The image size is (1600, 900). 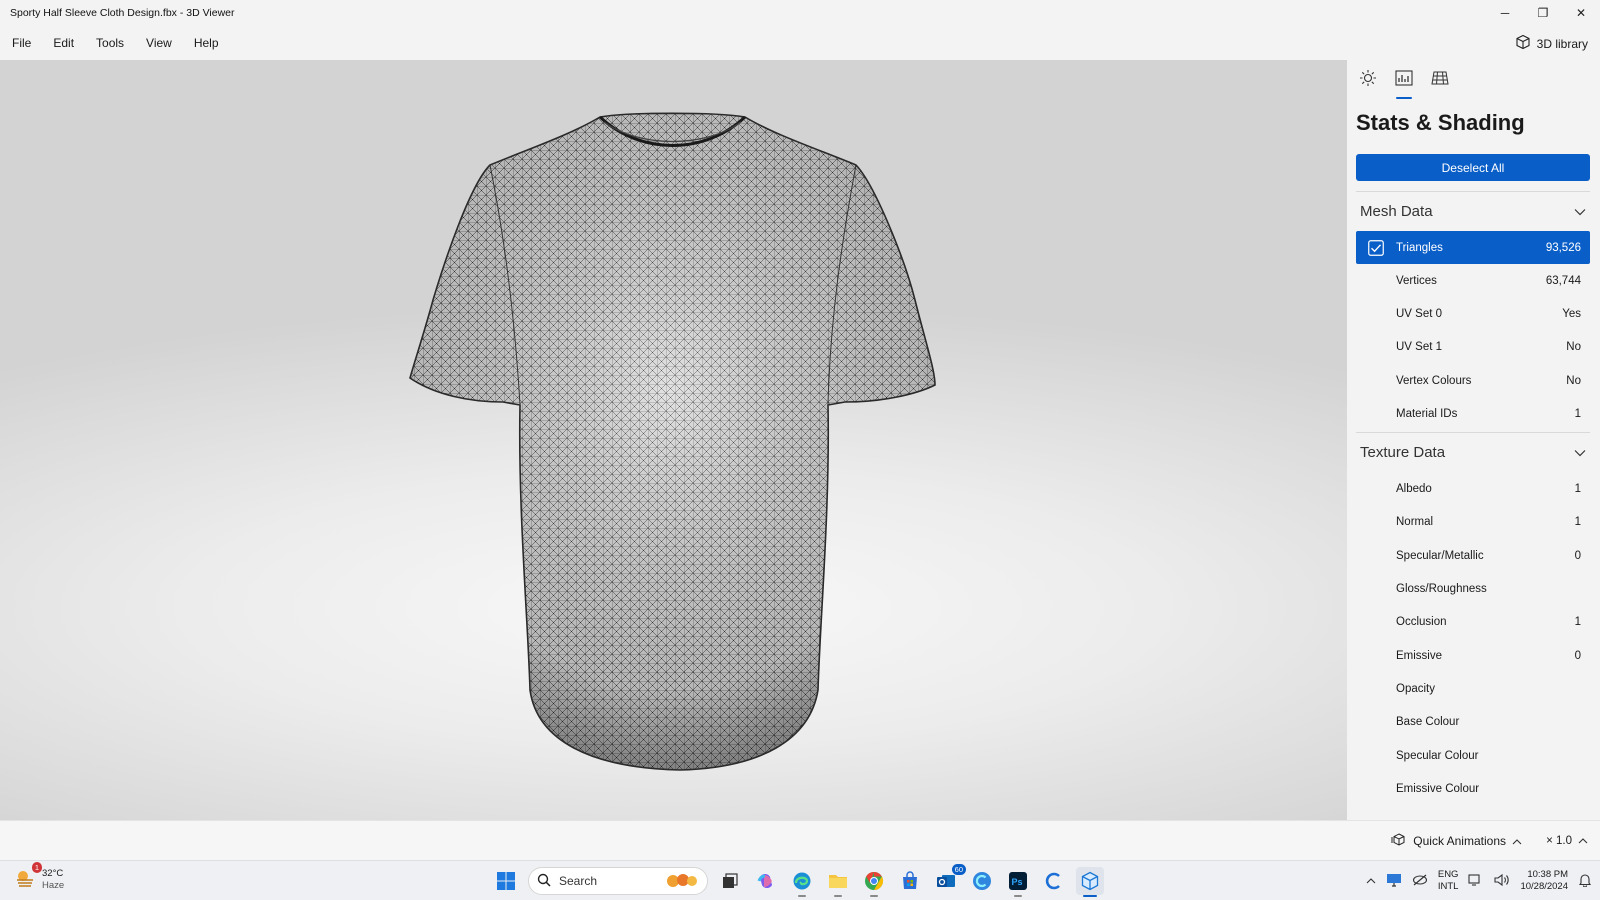 I want to click on menu-tools: Tools, so click(x=110, y=43).